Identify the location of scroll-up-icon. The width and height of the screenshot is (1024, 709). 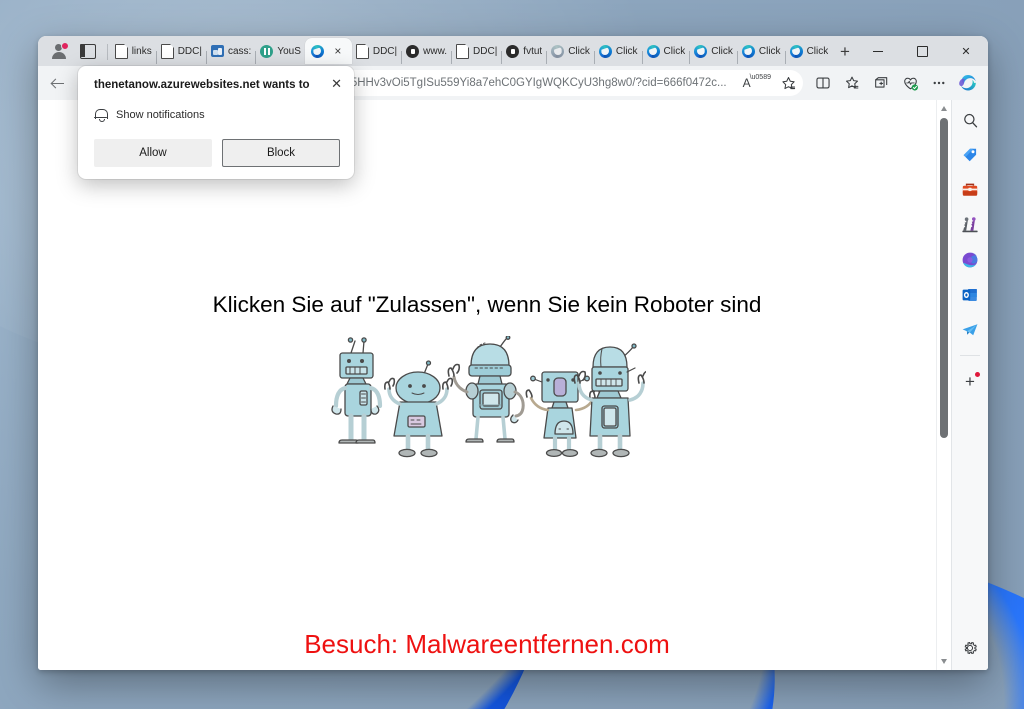
(943, 108).